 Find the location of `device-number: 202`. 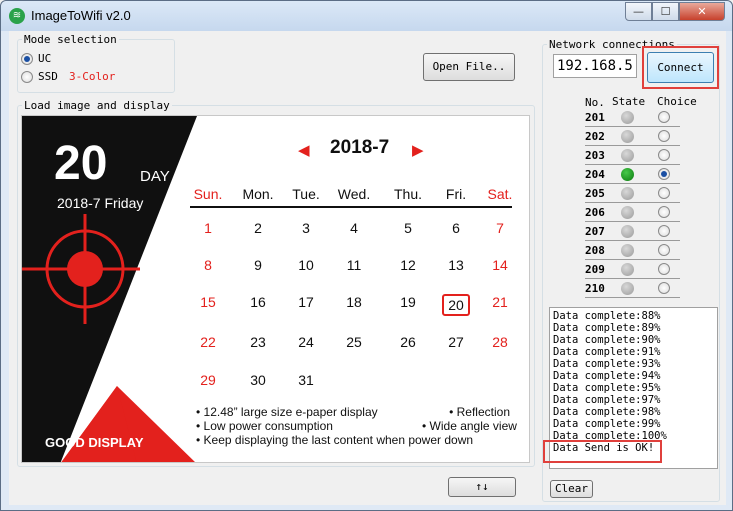

device-number: 202 is located at coordinates (595, 136).